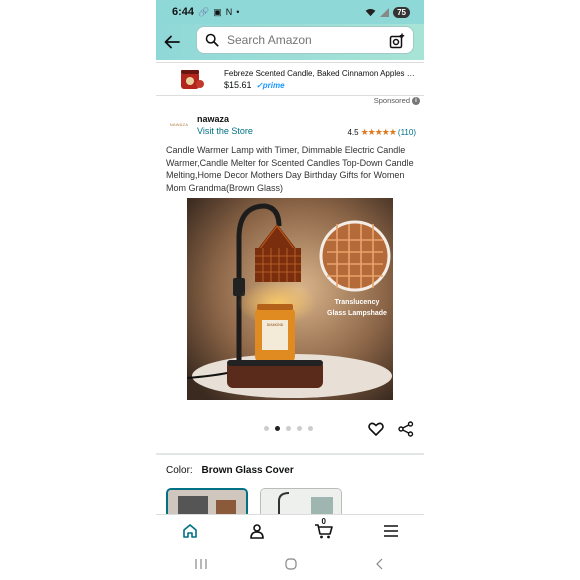 This screenshot has width=580, height=580. I want to click on signal-icon, so click(385, 12).